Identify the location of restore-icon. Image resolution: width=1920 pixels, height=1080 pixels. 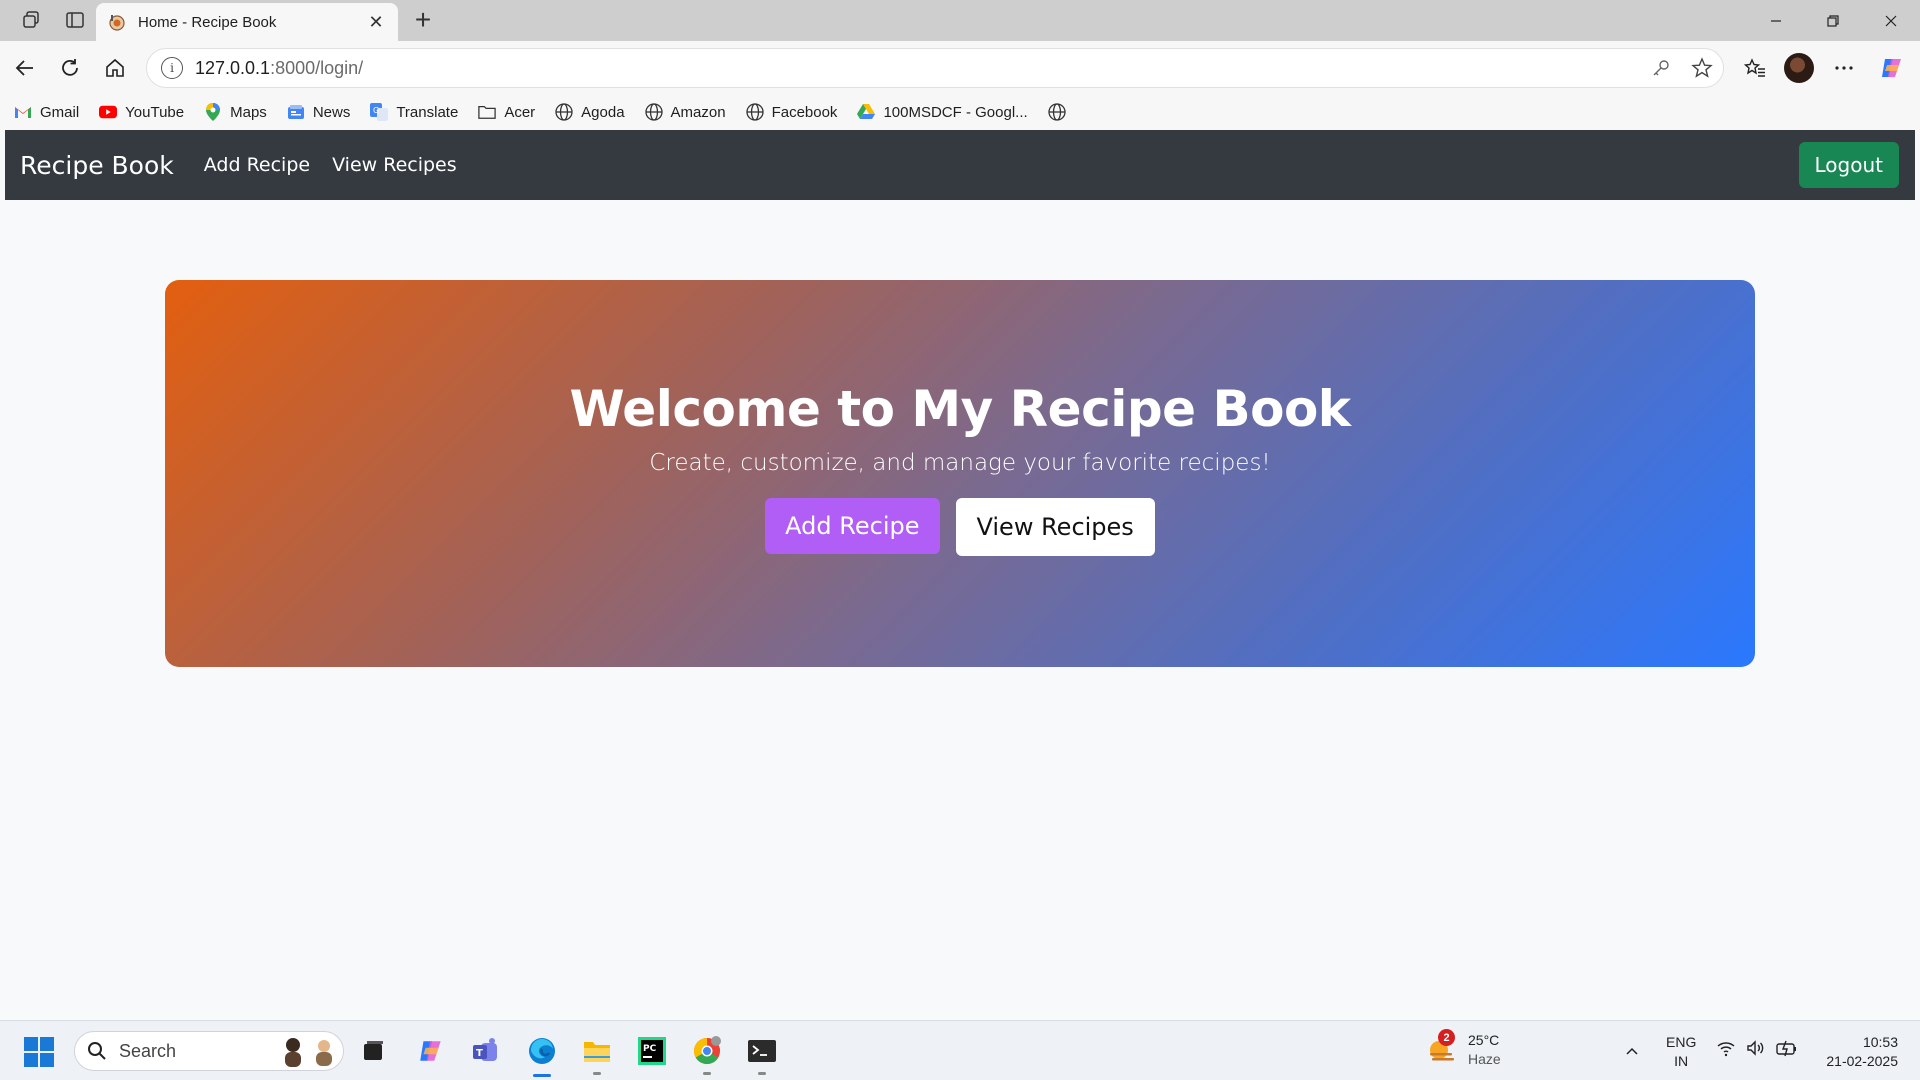
(1833, 21).